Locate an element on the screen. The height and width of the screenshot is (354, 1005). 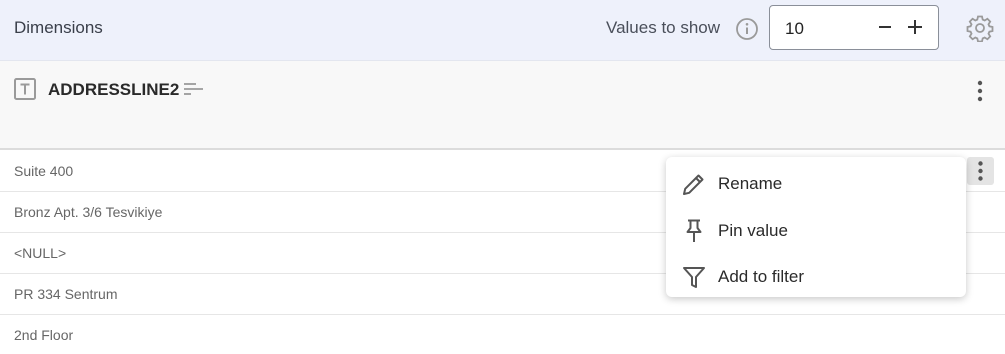
panel-title: Dimensions is located at coordinates (58, 27).